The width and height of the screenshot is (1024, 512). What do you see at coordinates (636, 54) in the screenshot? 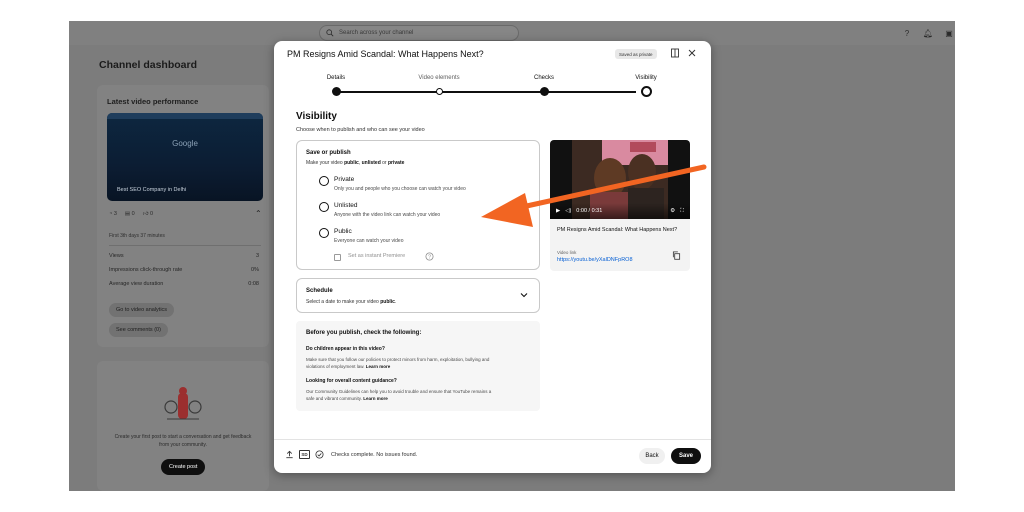
I see `saved-badge: Saved as private` at bounding box center [636, 54].